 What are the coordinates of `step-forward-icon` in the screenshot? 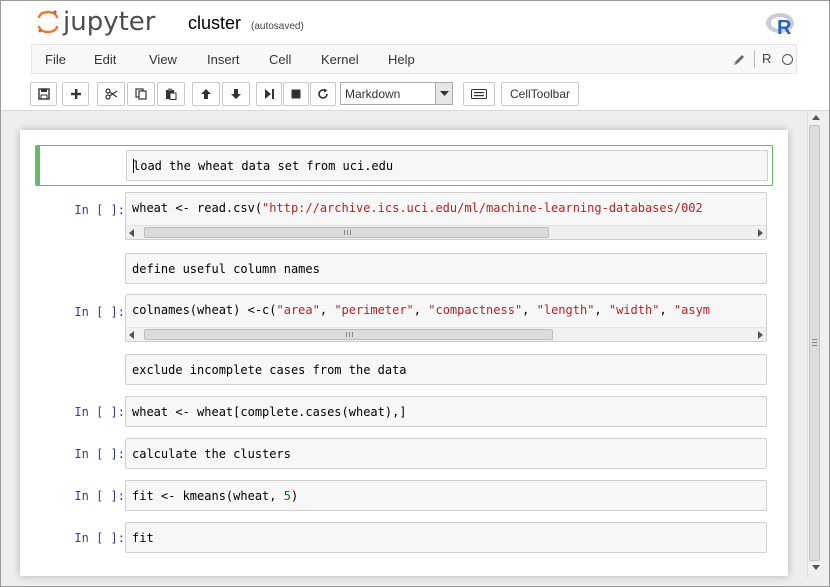 It's located at (269, 94).